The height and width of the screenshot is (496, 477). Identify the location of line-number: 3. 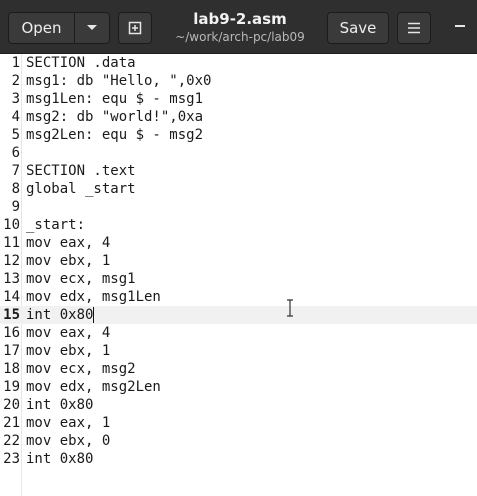
(15, 99).